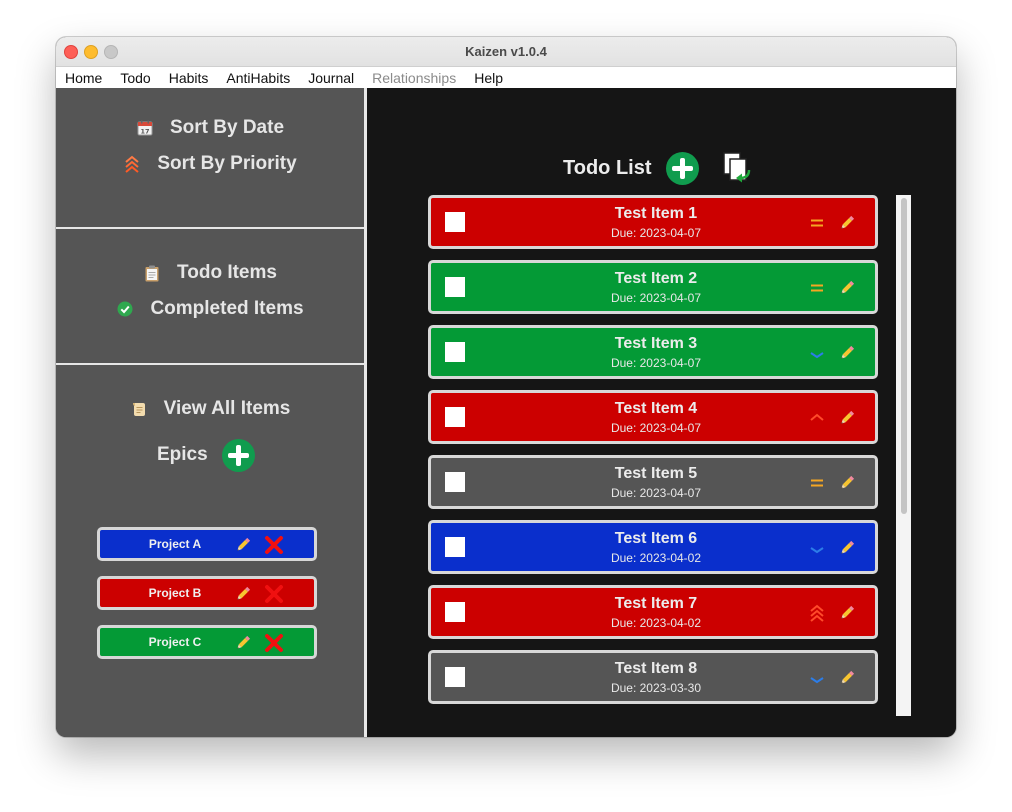 The height and width of the screenshot is (812, 1012). I want to click on epics-label: Epics, so click(182, 454).